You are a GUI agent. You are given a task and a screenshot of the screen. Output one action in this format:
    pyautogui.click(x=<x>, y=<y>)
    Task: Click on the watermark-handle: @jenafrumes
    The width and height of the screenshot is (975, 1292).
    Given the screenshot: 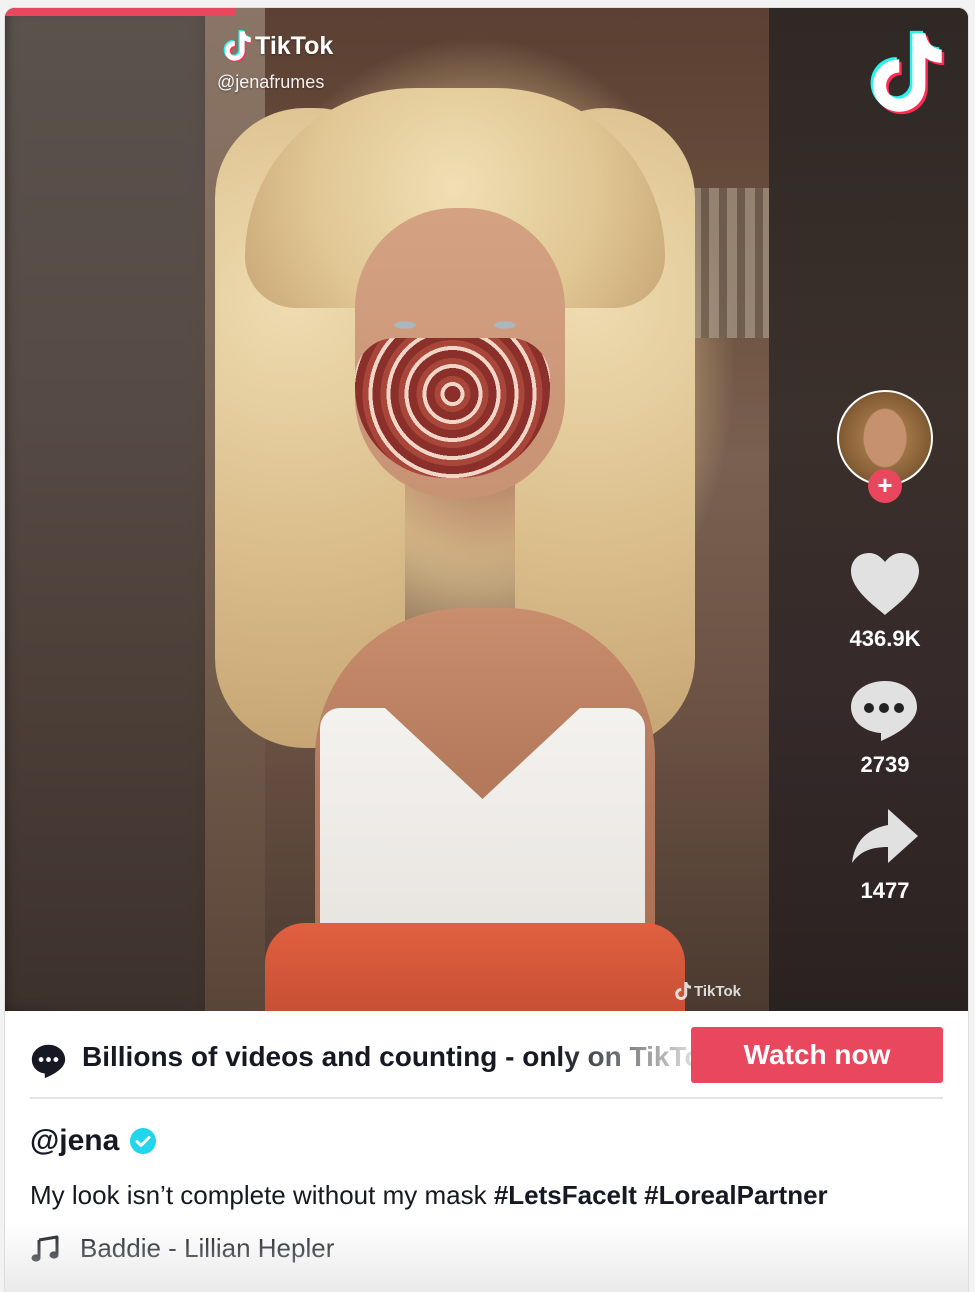 What is the action you would take?
    pyautogui.click(x=271, y=82)
    